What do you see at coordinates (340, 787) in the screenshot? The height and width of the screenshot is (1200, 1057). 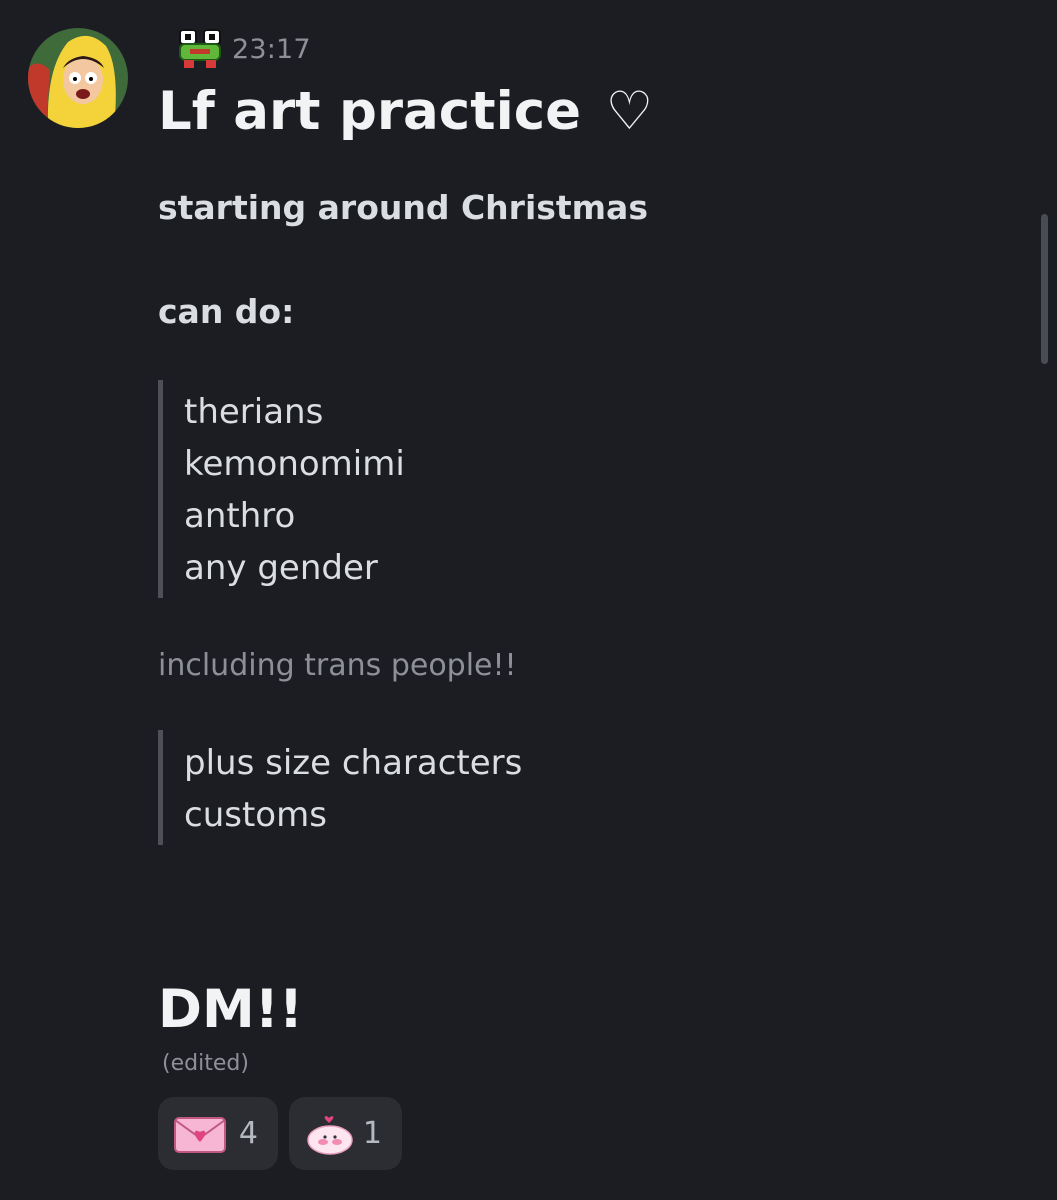 I see `blockquote-extras: plus size characters customs` at bounding box center [340, 787].